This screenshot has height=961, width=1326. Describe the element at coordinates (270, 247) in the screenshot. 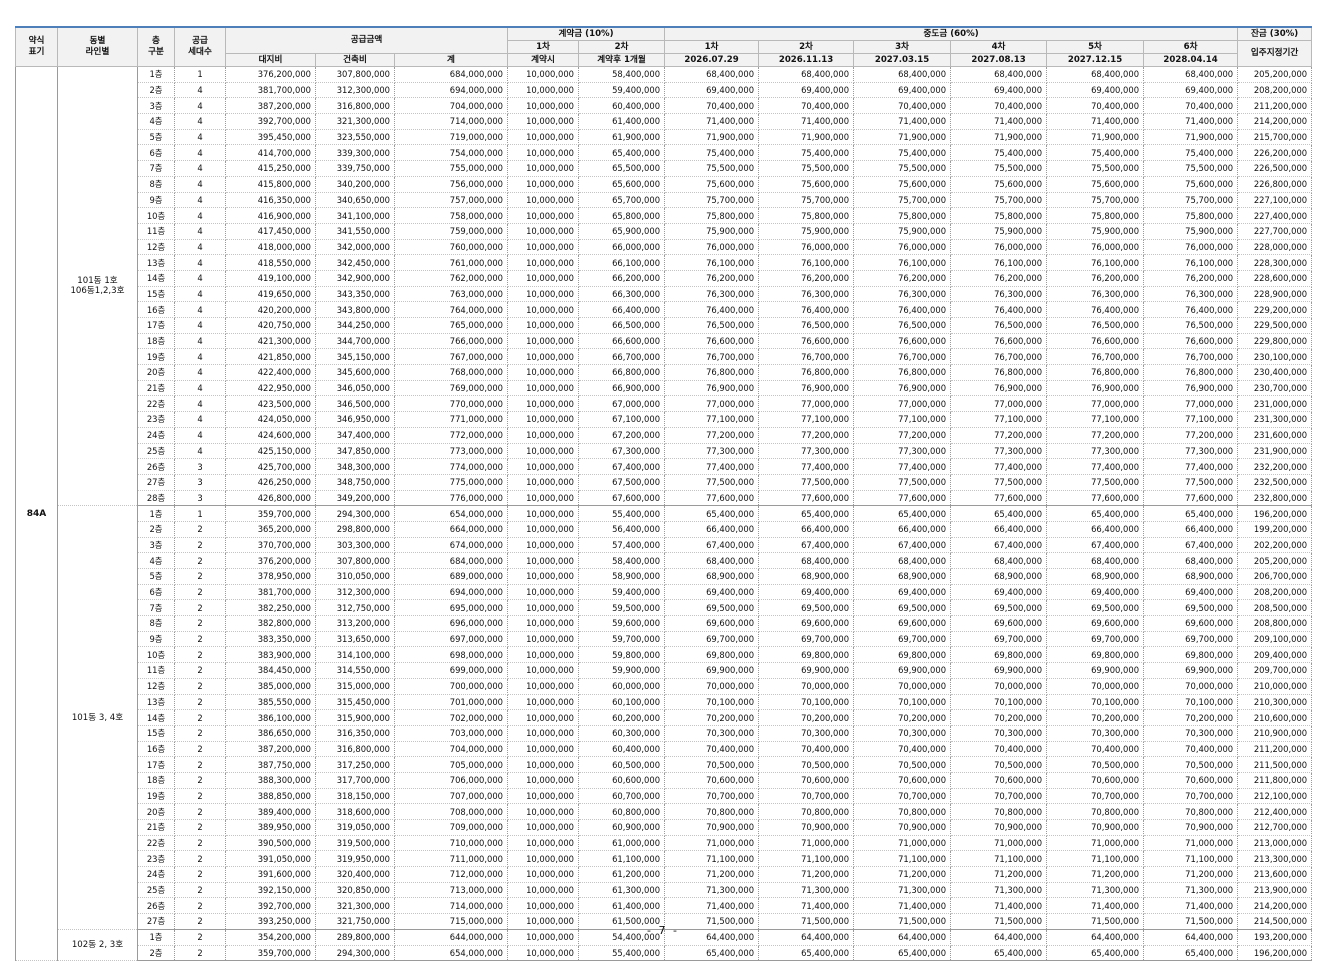

I see `land-cost-cell: 418,000,000` at that location.